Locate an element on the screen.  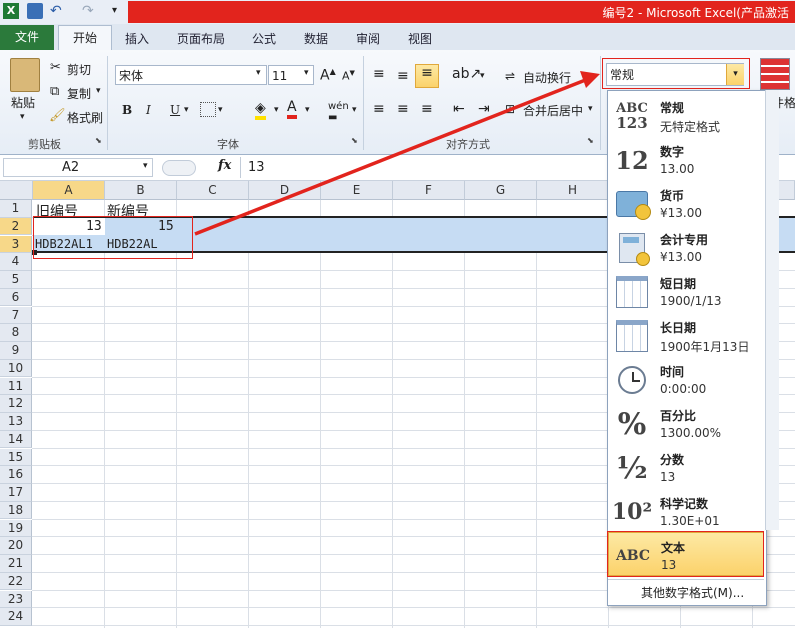
format-sample: 13 is located at coordinates (668, 477).